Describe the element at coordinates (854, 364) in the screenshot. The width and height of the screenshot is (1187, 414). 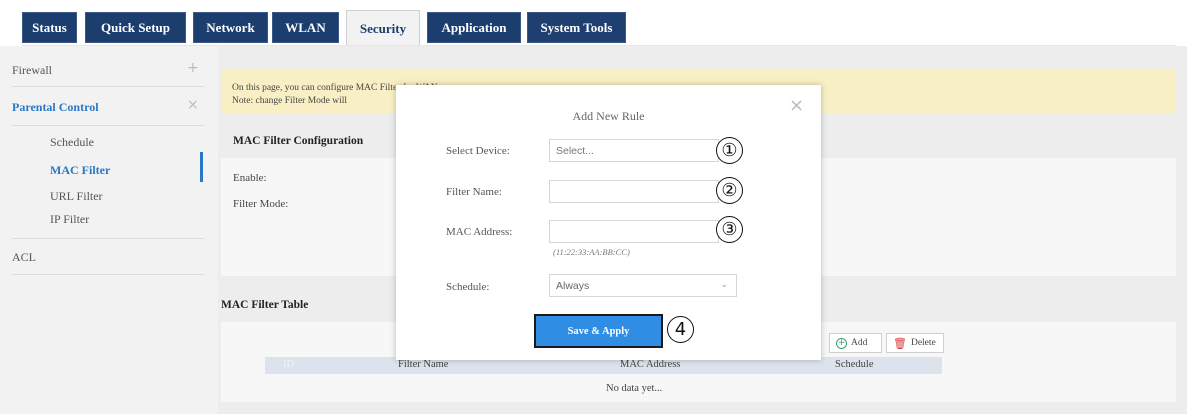
I see `col-schedule: Schedule` at that location.